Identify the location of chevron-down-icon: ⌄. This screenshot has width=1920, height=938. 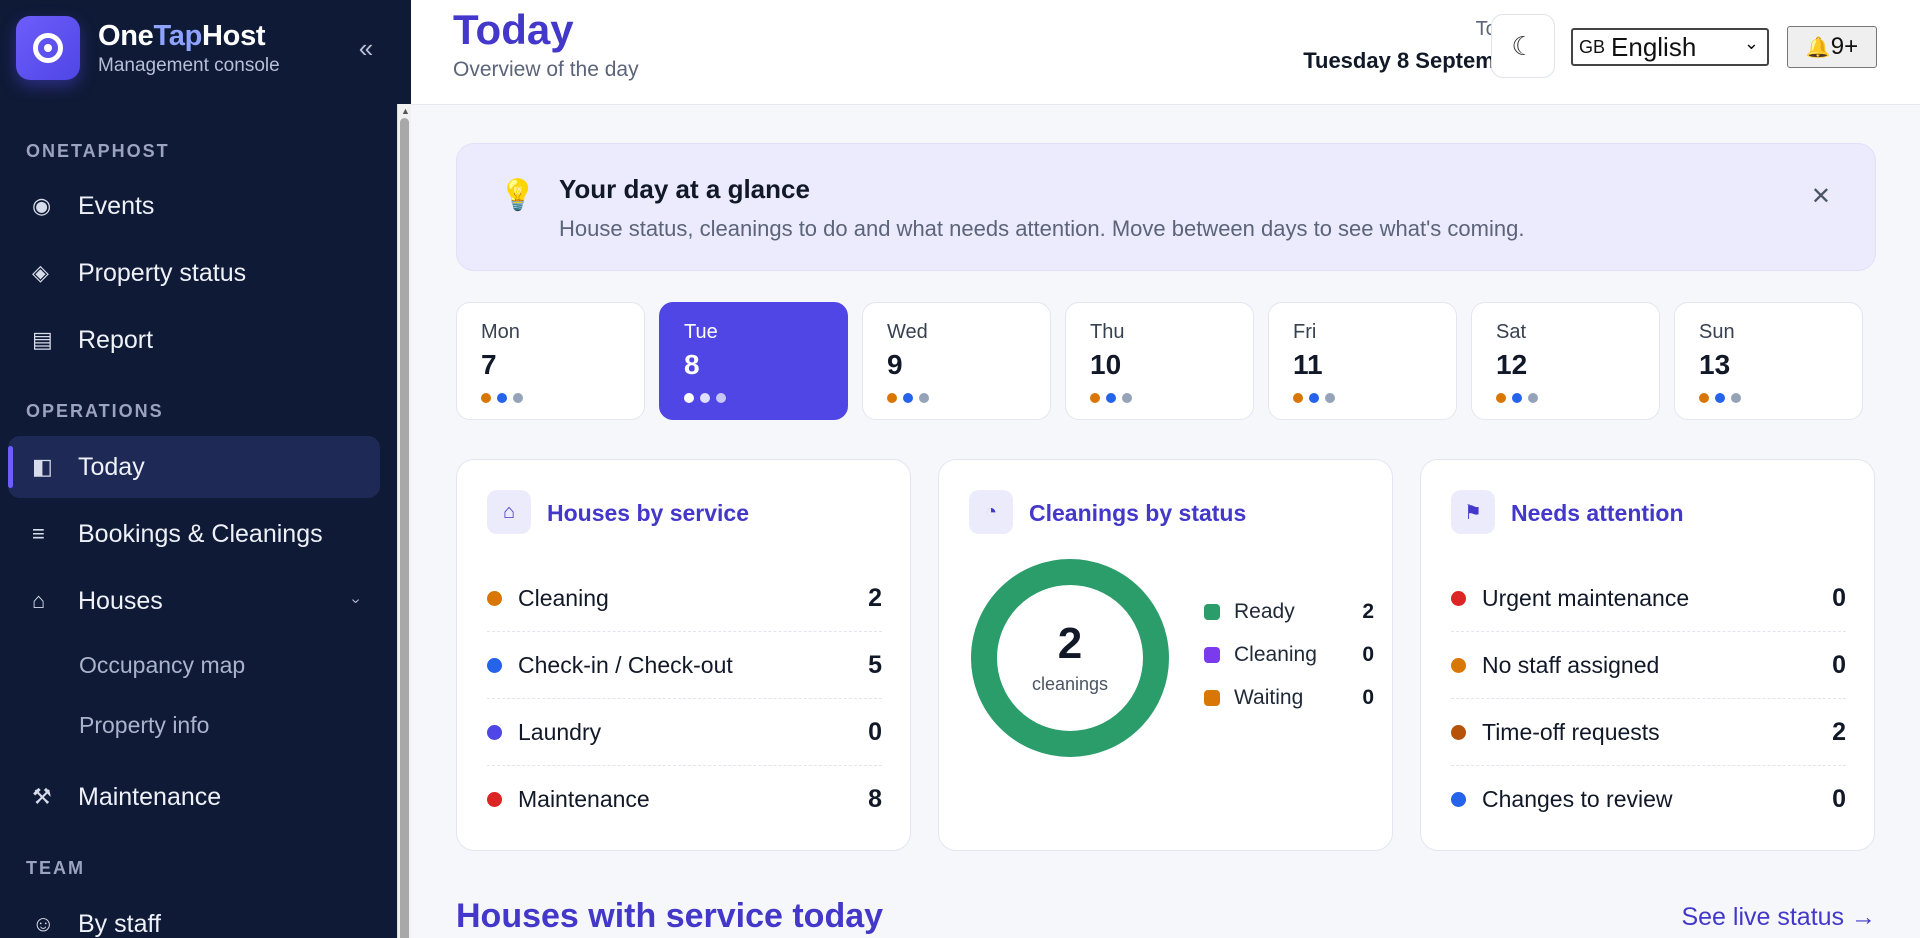
(1751, 43).